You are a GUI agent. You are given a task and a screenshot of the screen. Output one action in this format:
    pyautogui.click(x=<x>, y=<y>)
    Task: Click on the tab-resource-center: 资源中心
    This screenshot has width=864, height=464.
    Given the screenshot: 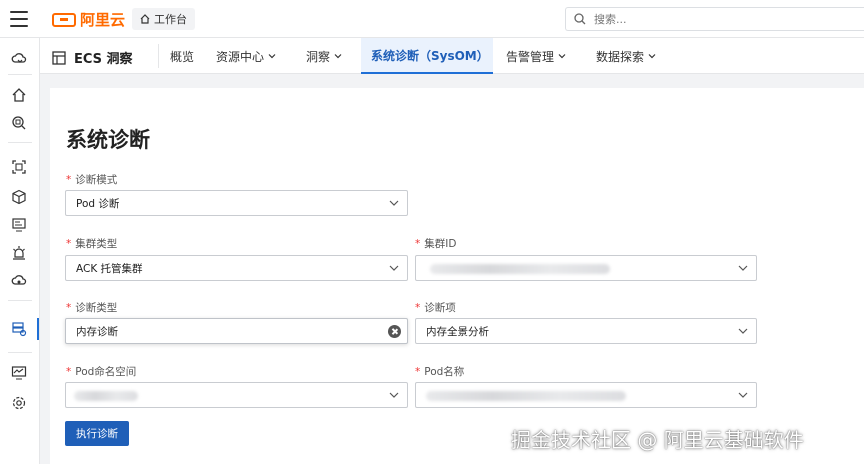 What is the action you would take?
    pyautogui.click(x=246, y=56)
    